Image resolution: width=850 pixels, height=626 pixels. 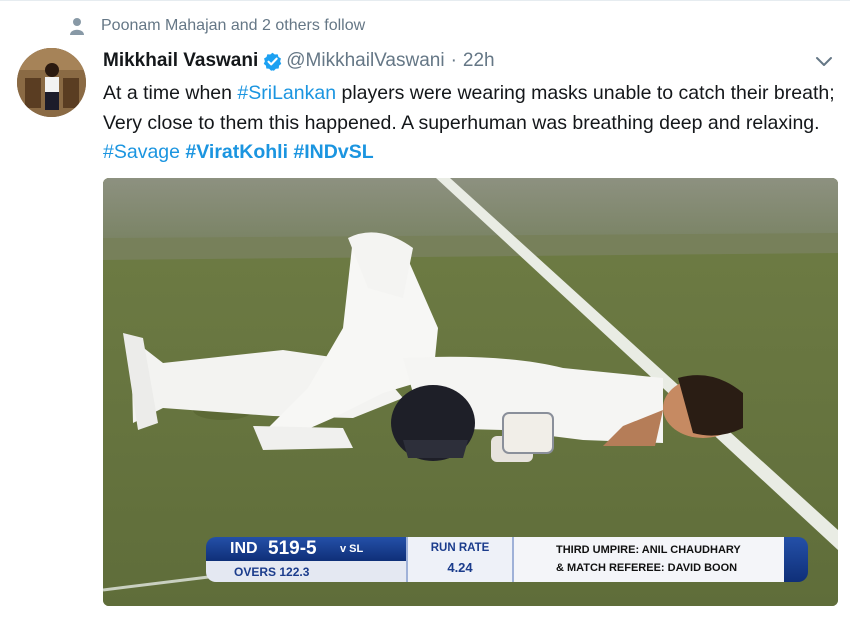 I want to click on hashtag-savage: #Savage, so click(x=141, y=152).